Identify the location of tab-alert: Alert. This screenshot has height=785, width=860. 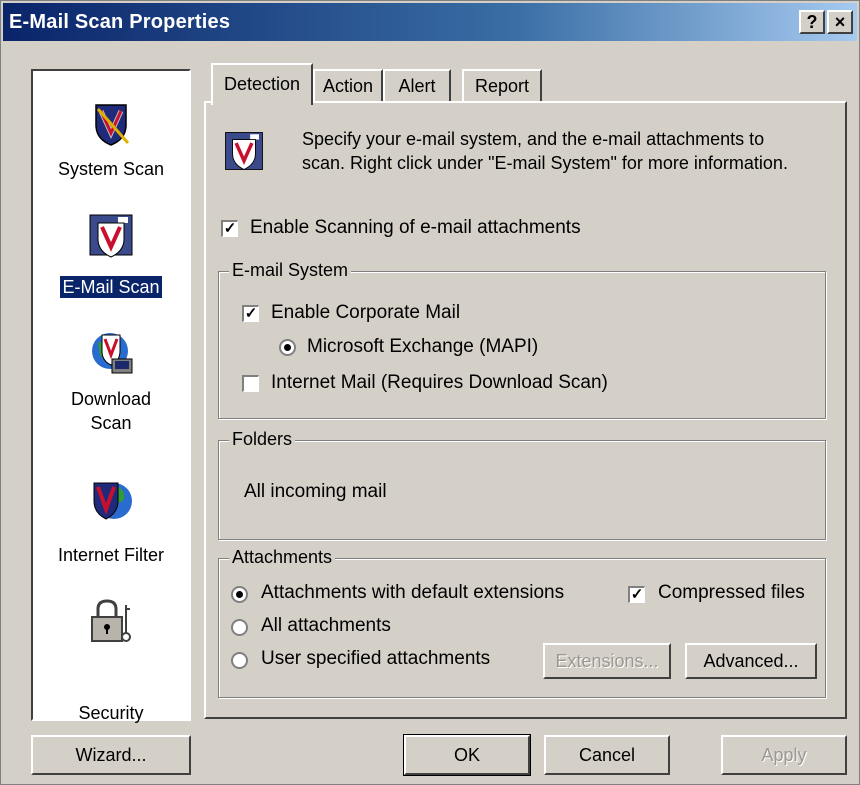
(417, 85).